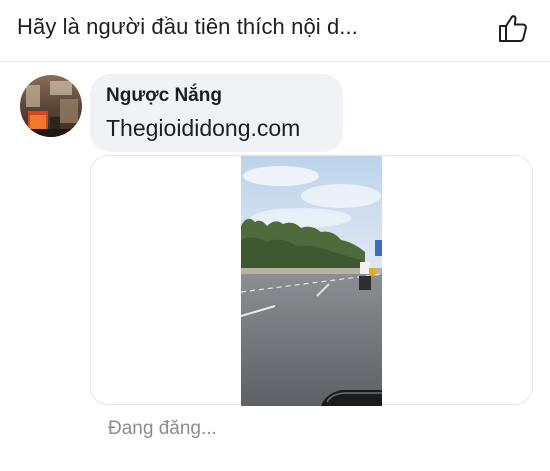 This screenshot has height=471, width=550. I want to click on road-scene-image, so click(311, 281).